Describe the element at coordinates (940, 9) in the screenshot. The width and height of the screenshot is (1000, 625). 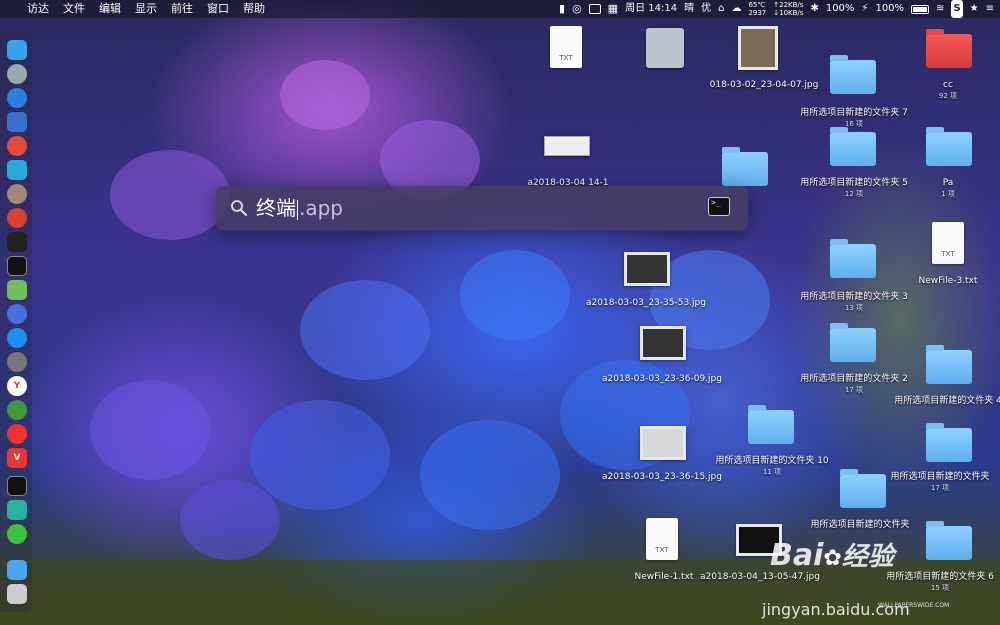
I see `wifi-icon: ≋` at that location.